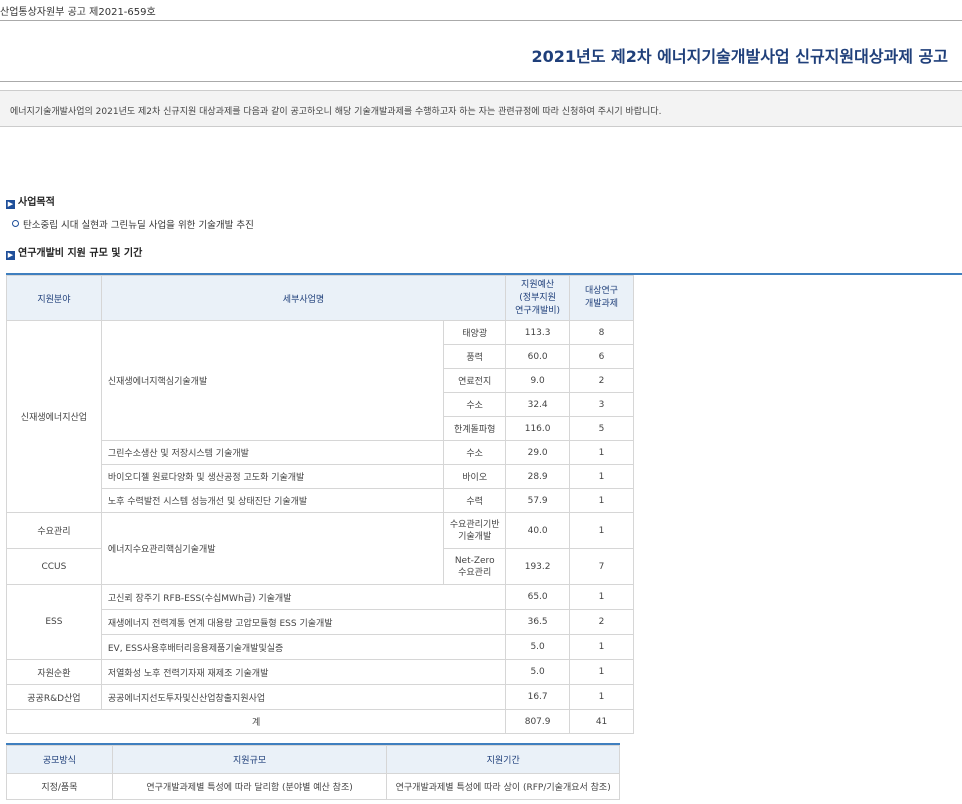 Image resolution: width=962 pixels, height=804 pixels. What do you see at coordinates (601, 332) in the screenshot?
I see `count-cell: 8` at bounding box center [601, 332].